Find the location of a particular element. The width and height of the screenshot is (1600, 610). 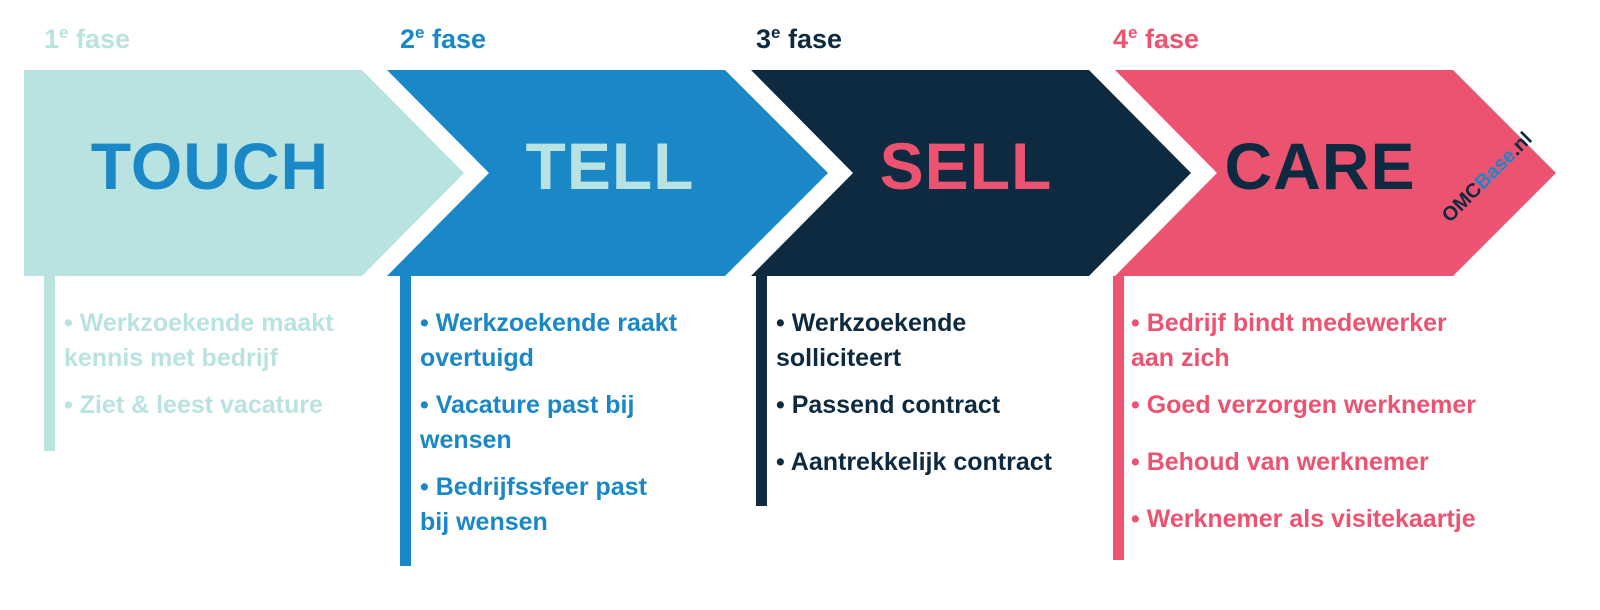

phase-title-touch: TOUCH is located at coordinates (210, 166).